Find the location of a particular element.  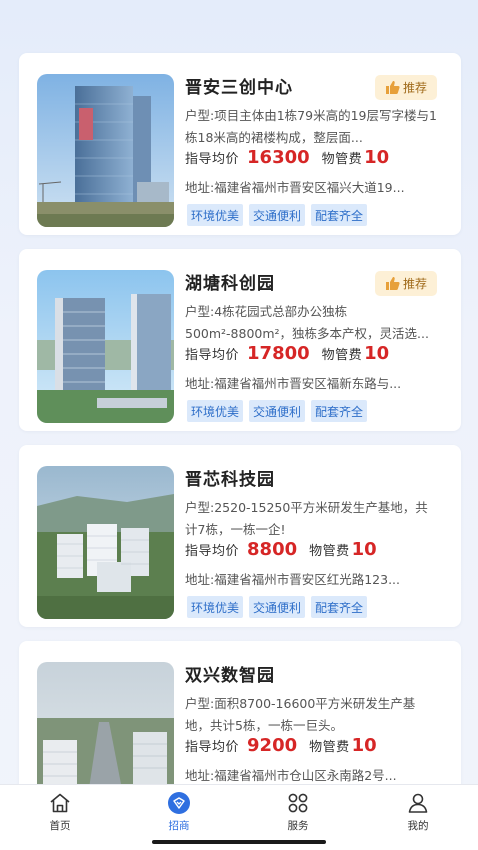

property-description: 户型:2520-15250平方米研发生产基地，共计7栋，一栋一企! is located at coordinates (306, 518).